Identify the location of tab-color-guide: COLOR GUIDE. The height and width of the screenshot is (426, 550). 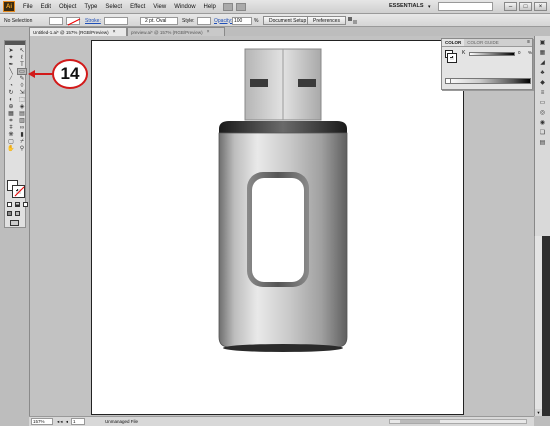
(483, 42).